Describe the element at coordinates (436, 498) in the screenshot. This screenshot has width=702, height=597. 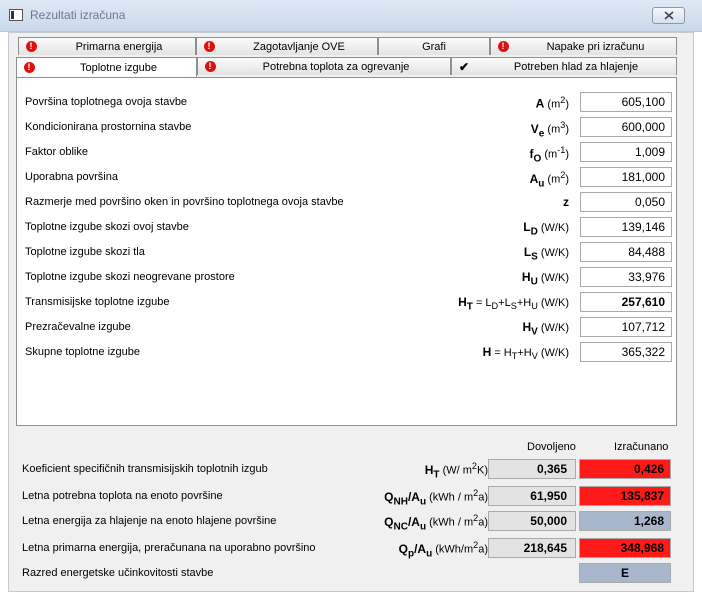
I see `comparison-symbol: QNH/Au (kWh / m2a)` at that location.